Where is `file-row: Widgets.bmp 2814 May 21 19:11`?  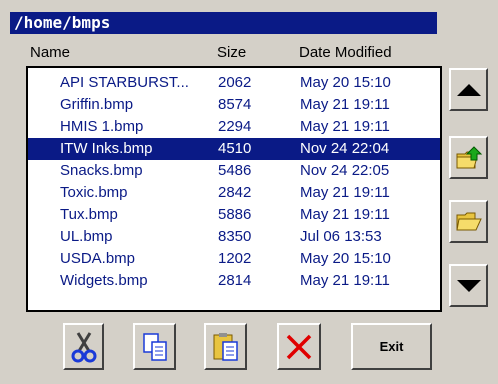 file-row: Widgets.bmp 2814 May 21 19:11 is located at coordinates (234, 281).